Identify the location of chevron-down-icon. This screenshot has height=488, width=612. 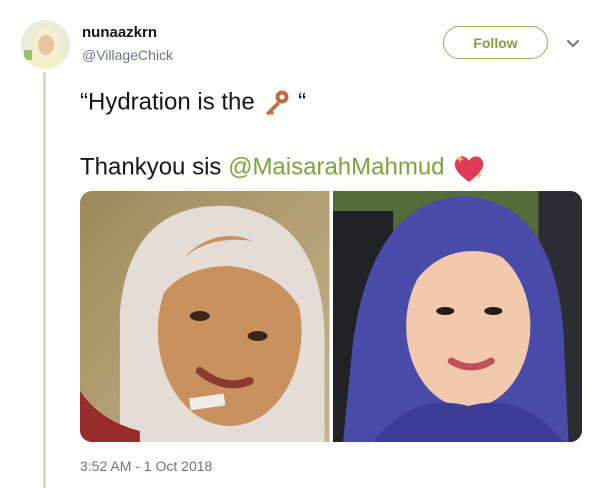
(573, 43).